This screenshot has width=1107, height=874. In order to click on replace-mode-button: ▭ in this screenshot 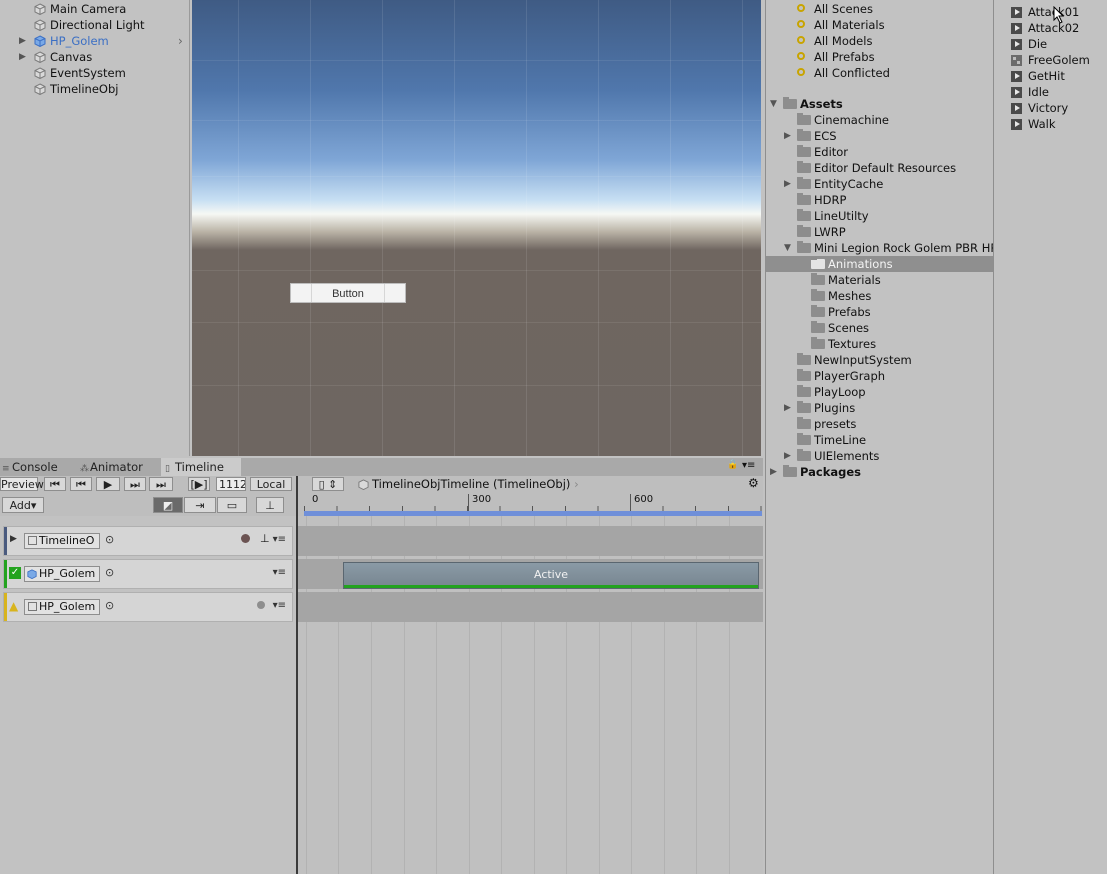, I will do `click(232, 505)`.